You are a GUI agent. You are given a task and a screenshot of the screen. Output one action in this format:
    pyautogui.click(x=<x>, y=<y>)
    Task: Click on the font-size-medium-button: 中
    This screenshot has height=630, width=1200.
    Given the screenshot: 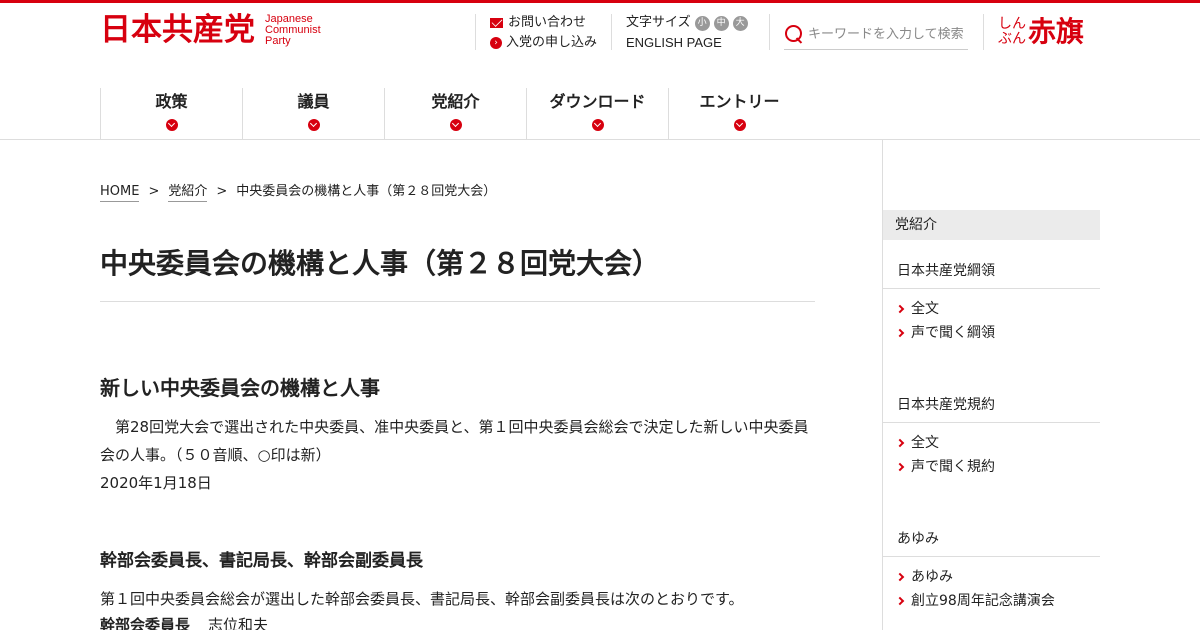 What is the action you would take?
    pyautogui.click(x=721, y=23)
    